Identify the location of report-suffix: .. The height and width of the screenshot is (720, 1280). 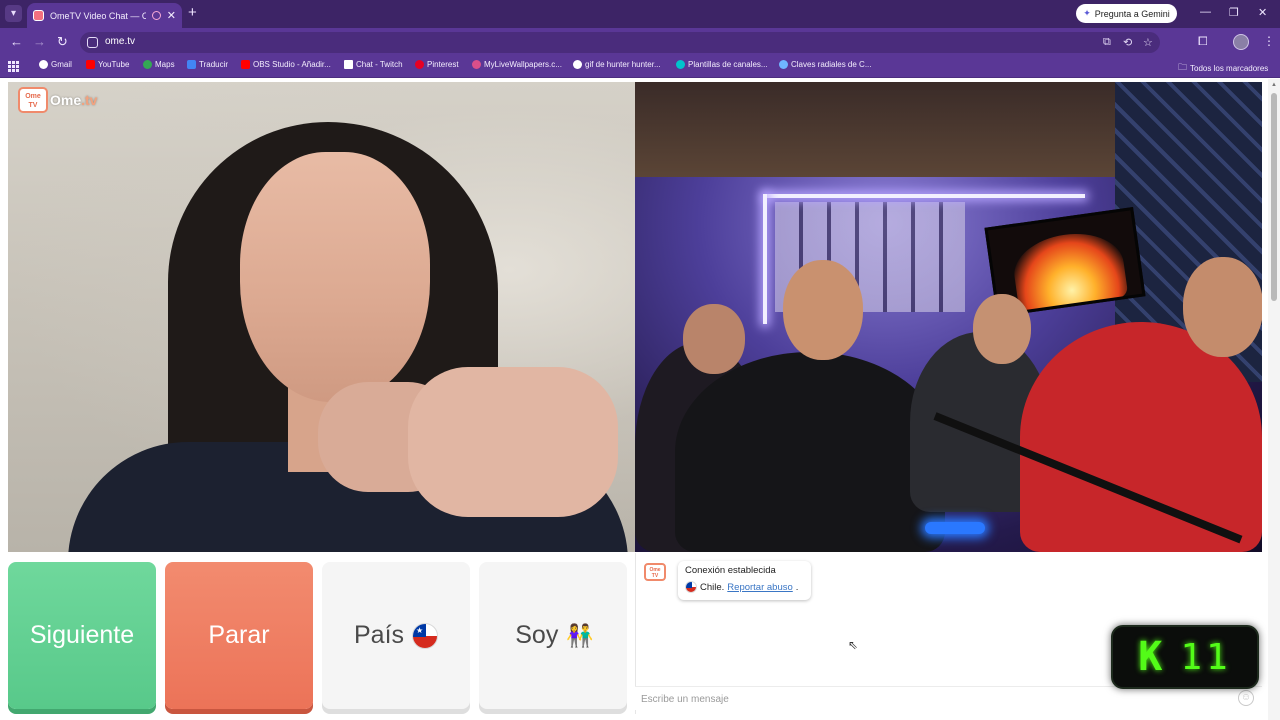
(797, 587).